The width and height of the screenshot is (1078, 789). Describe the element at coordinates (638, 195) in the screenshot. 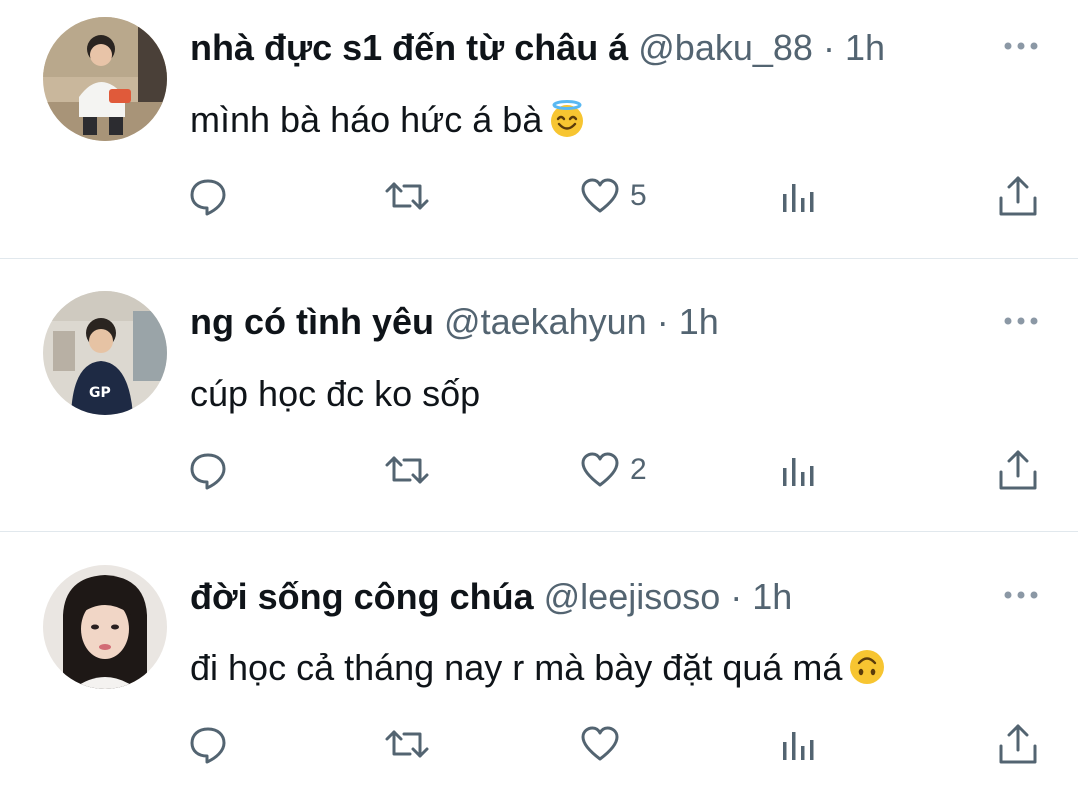

I see `like-count: 5` at that location.